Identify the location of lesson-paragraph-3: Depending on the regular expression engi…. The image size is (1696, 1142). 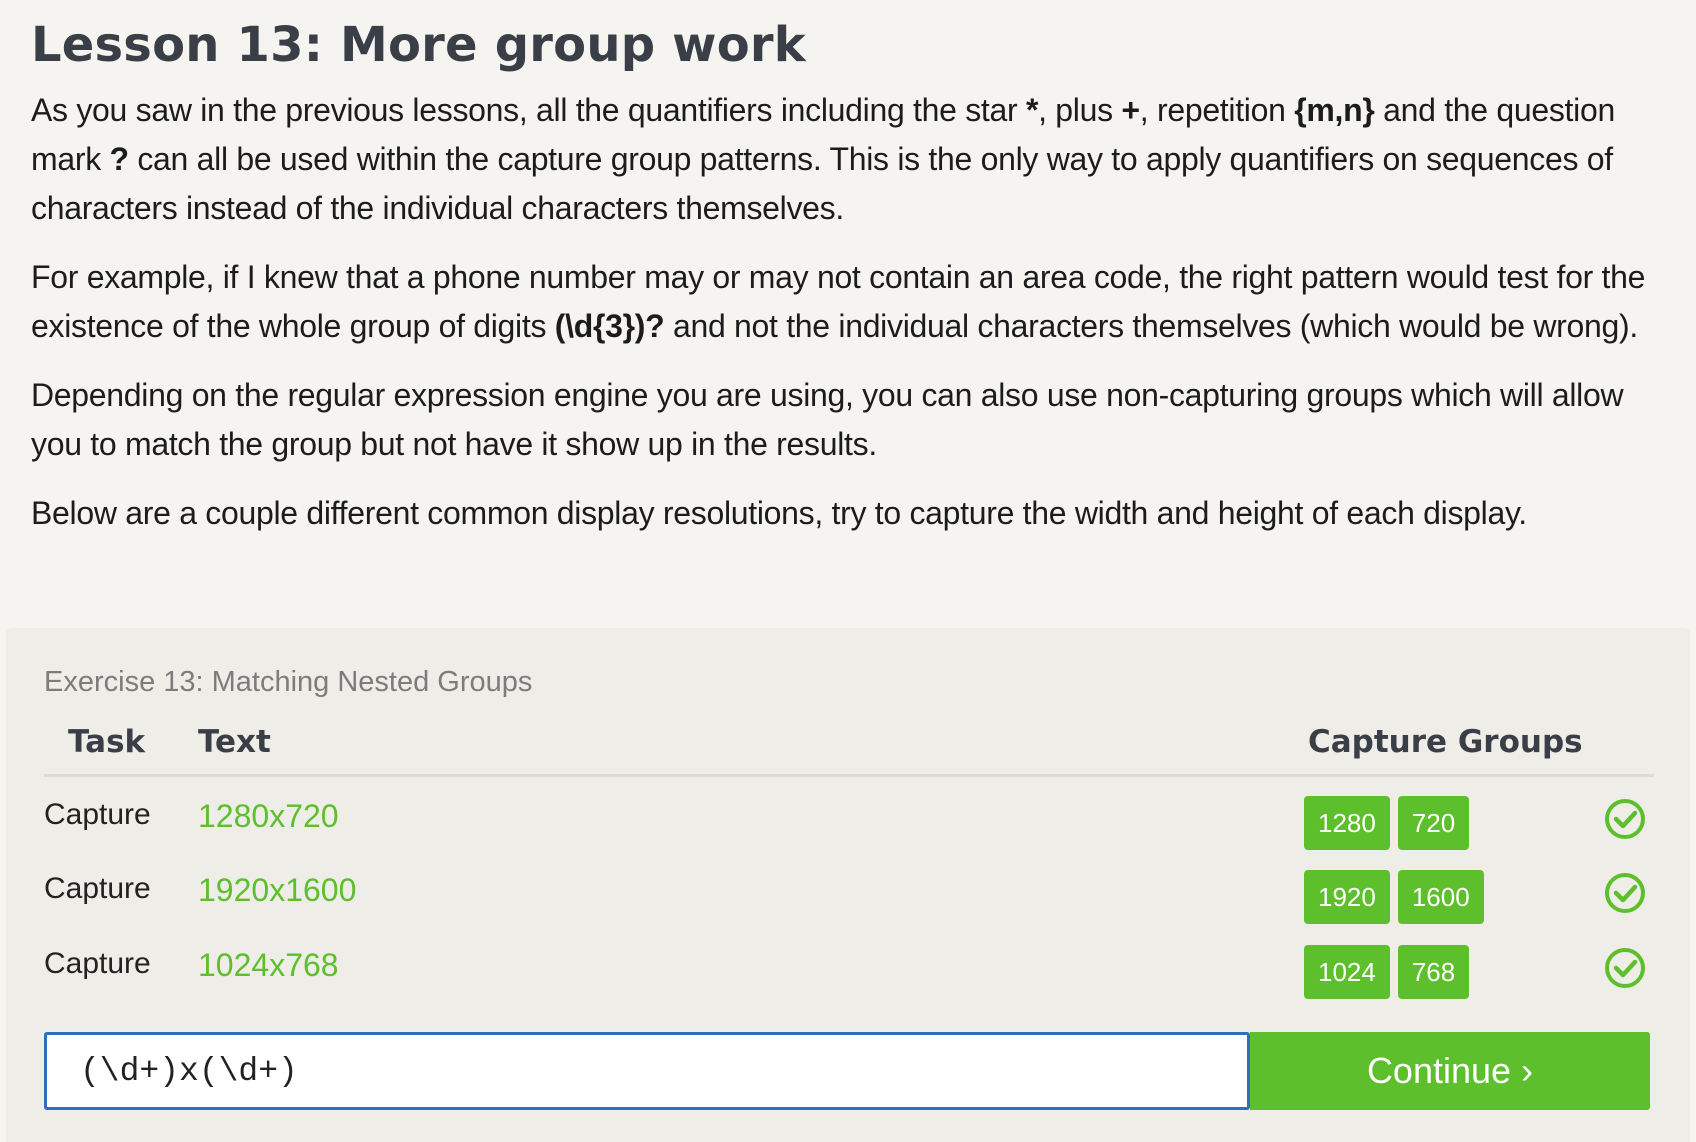
(827, 419).